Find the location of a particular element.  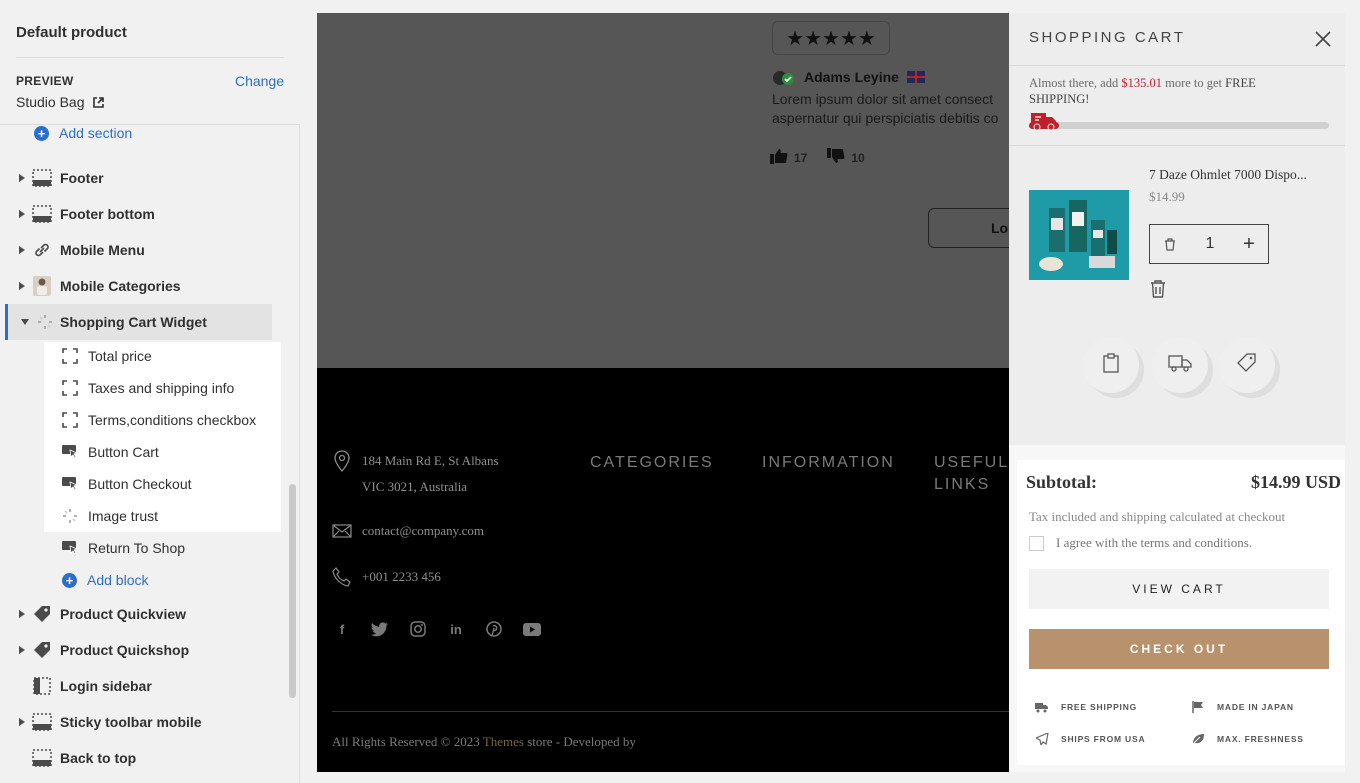

close-icon is located at coordinates (1323, 39).